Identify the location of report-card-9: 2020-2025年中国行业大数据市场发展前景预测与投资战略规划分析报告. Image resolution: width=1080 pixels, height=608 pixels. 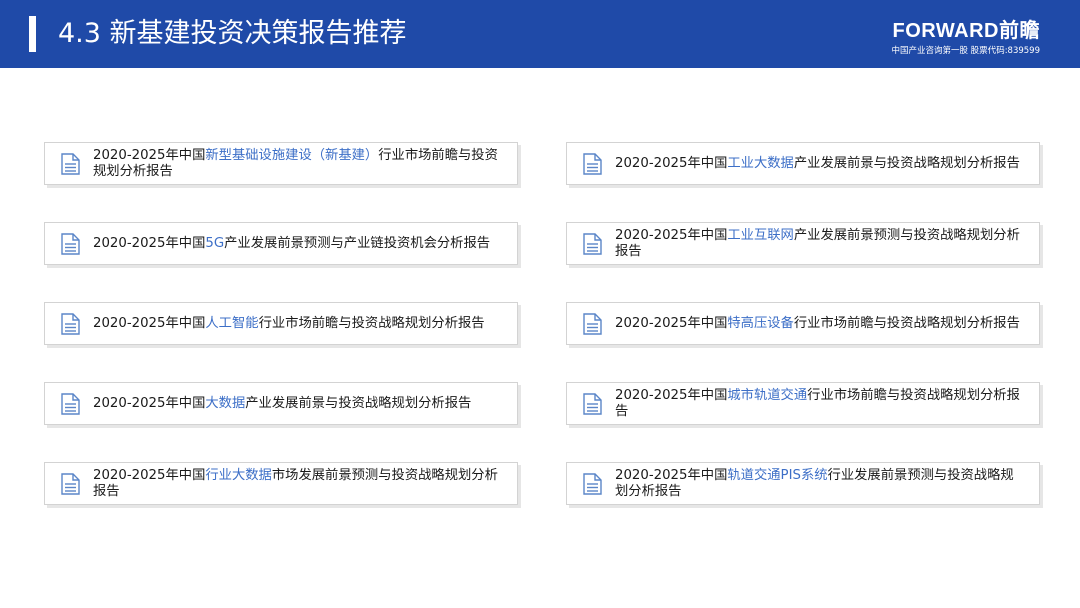
(281, 483).